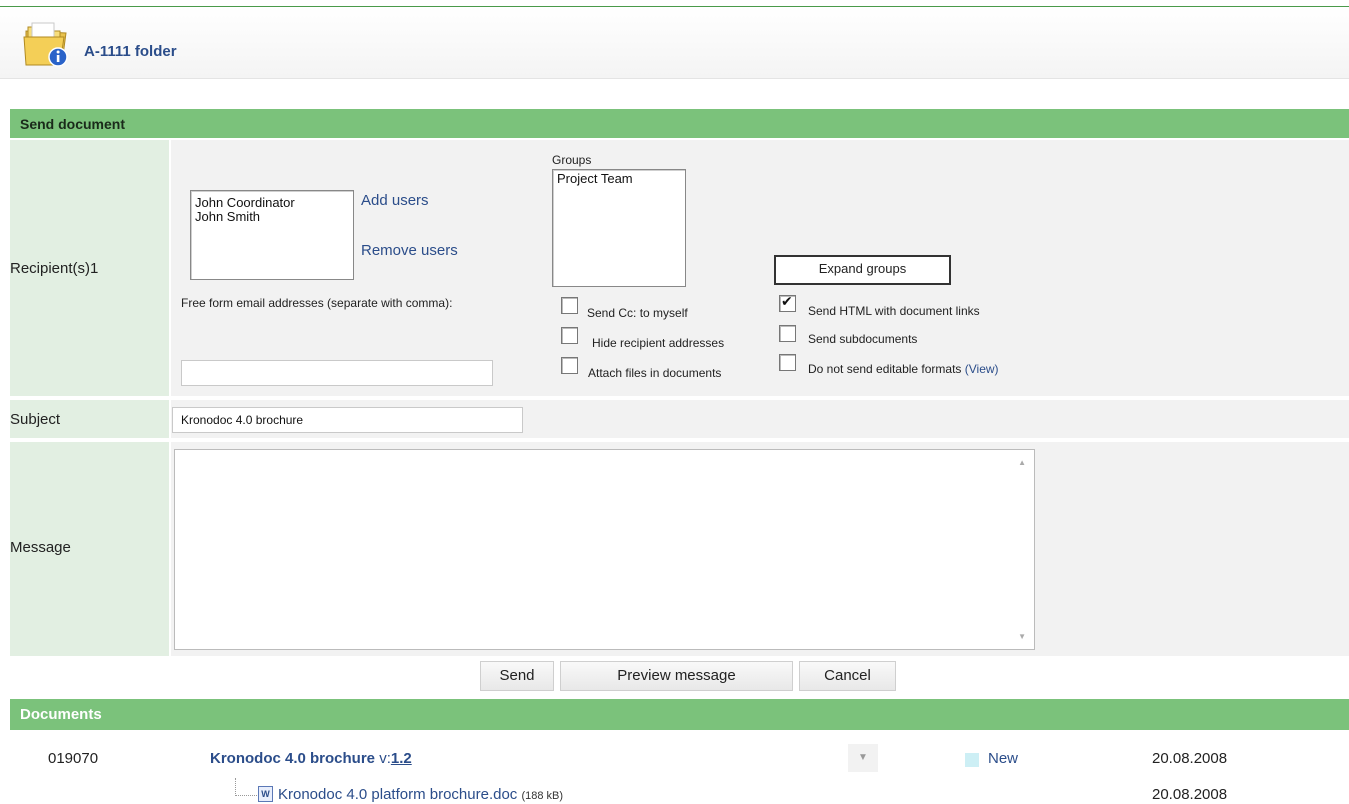  What do you see at coordinates (401, 758) in the screenshot?
I see `version-link: 1.2` at bounding box center [401, 758].